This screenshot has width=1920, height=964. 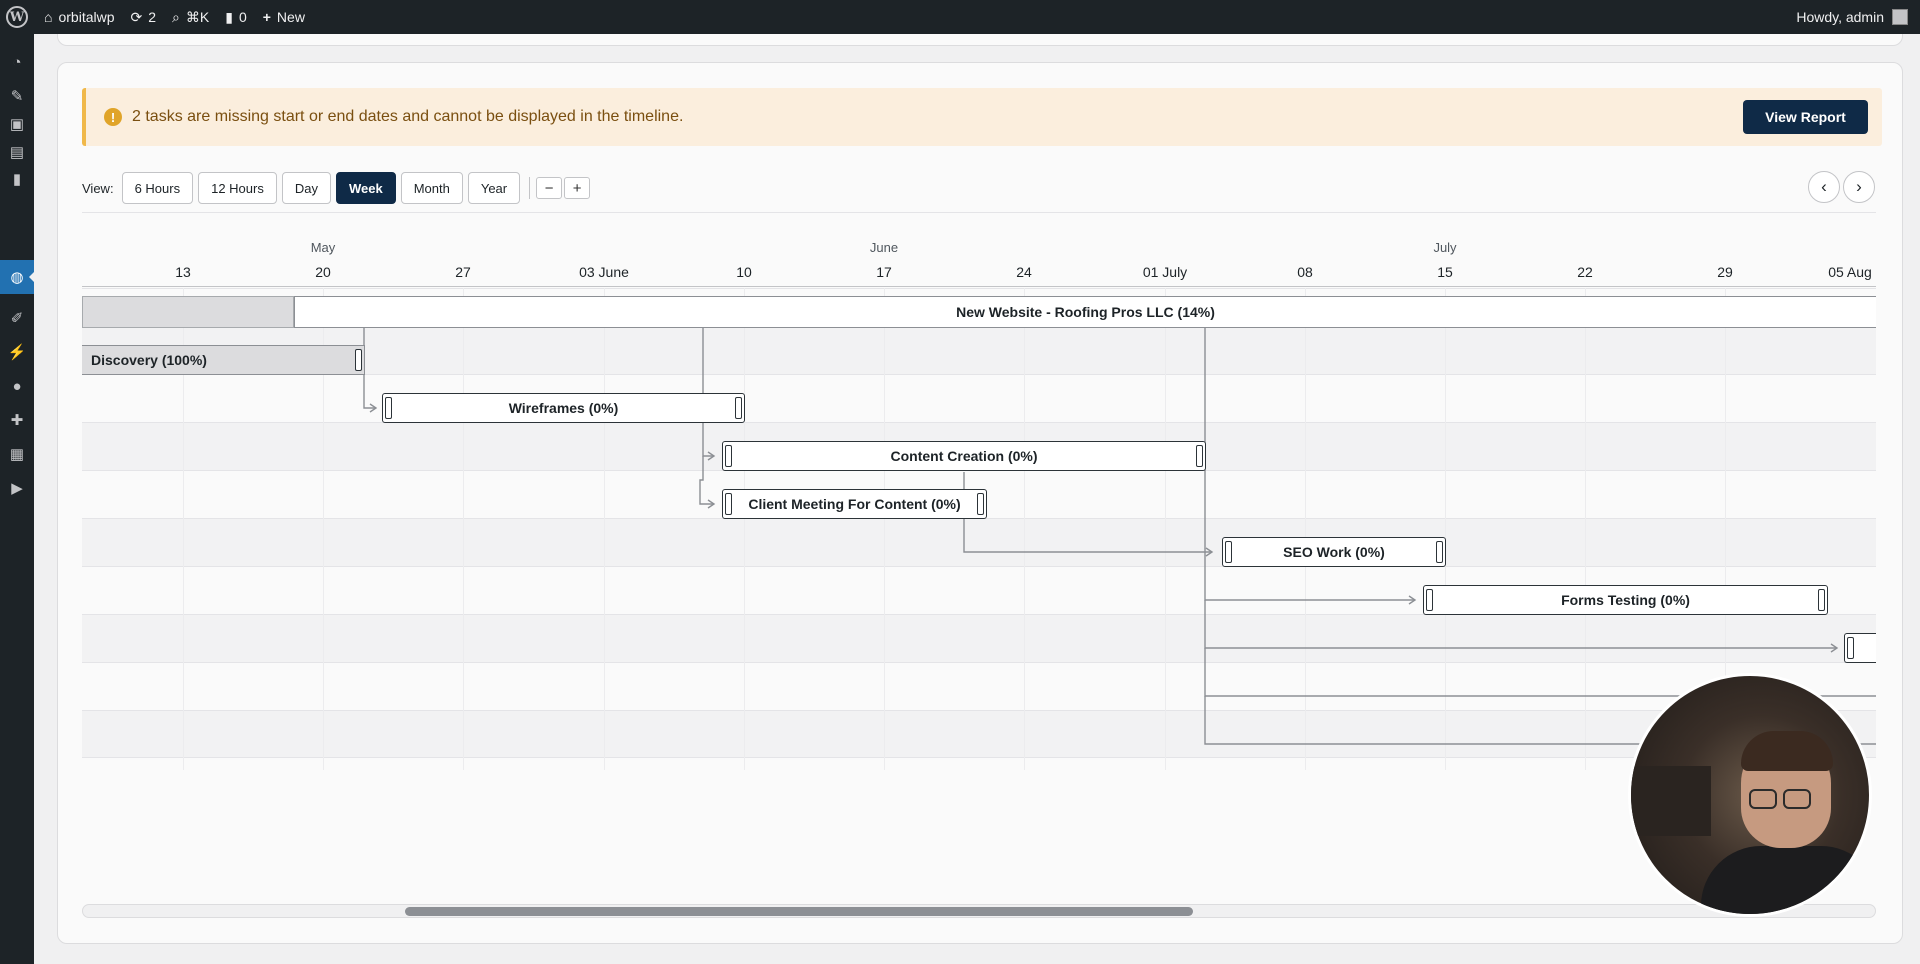 What do you see at coordinates (530, 188) in the screenshot?
I see `toolbar-divider` at bounding box center [530, 188].